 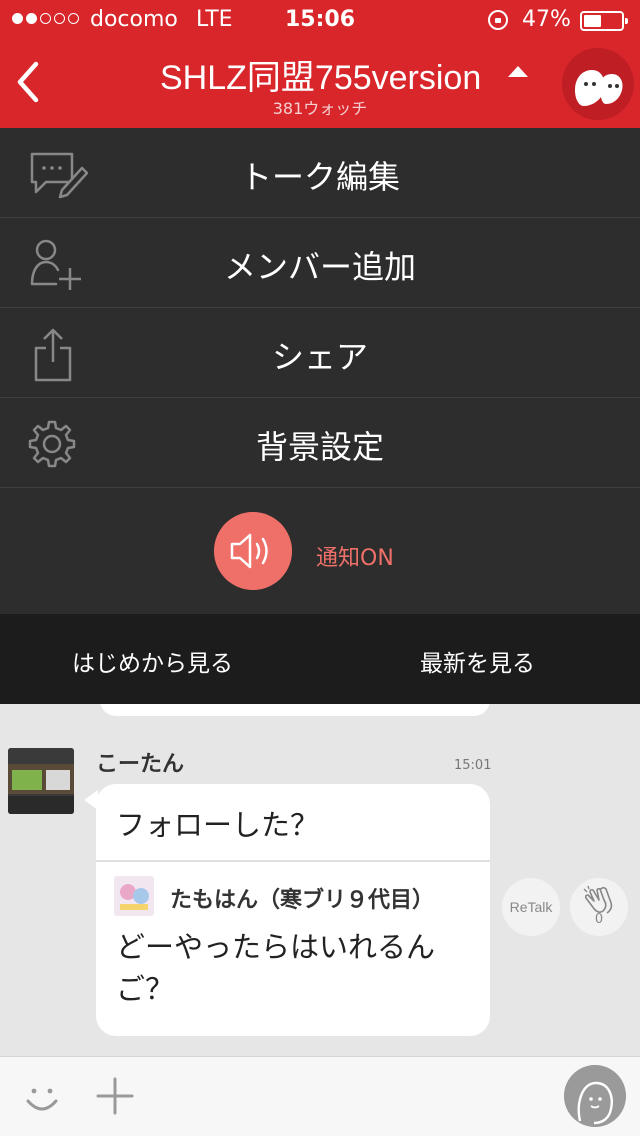 What do you see at coordinates (302, 900) in the screenshot?
I see `reply-sender-name: たもはん（寒ブリ９代目）` at bounding box center [302, 900].